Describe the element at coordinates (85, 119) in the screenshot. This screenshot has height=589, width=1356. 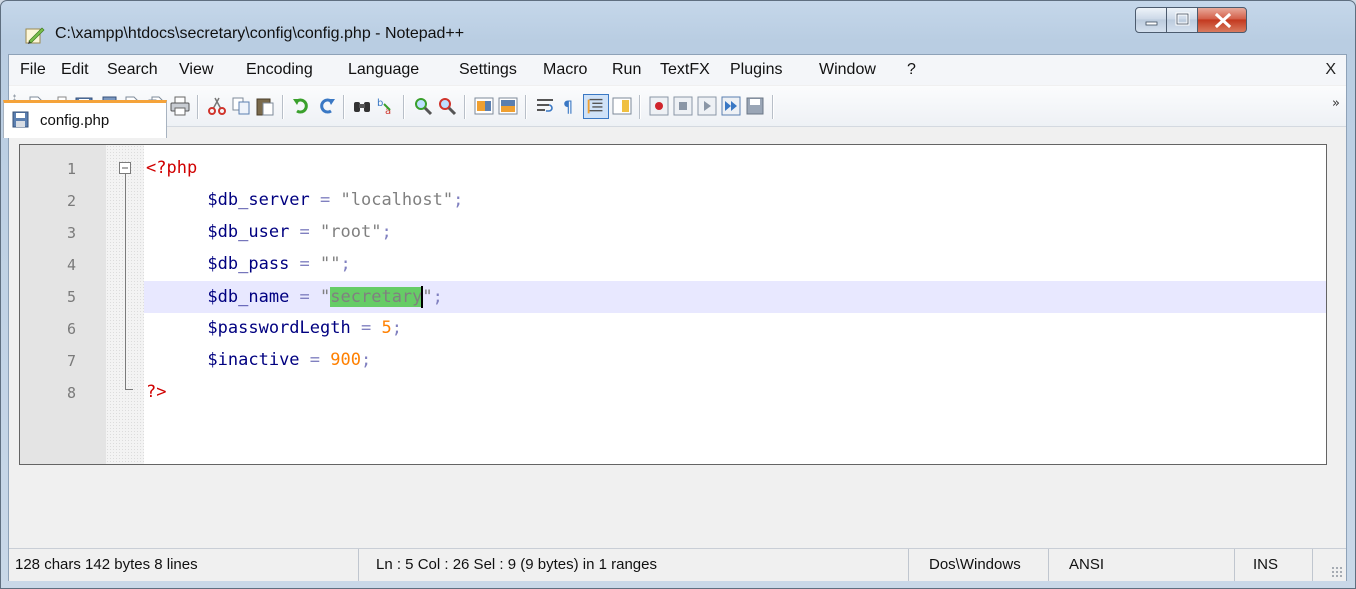
I see `tab-config-php: config.php` at that location.